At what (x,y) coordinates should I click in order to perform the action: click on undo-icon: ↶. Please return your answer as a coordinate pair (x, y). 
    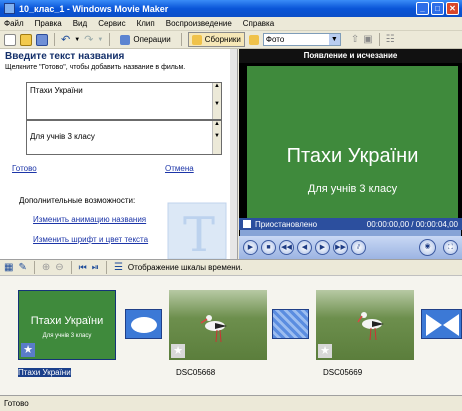
    Looking at the image, I should click on (65, 39).